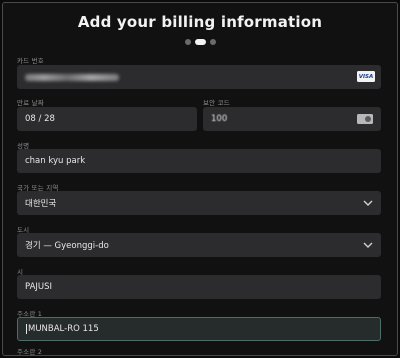  Describe the element at coordinates (63, 329) in the screenshot. I see `address1-value: MUNBAL-RO 115` at that location.